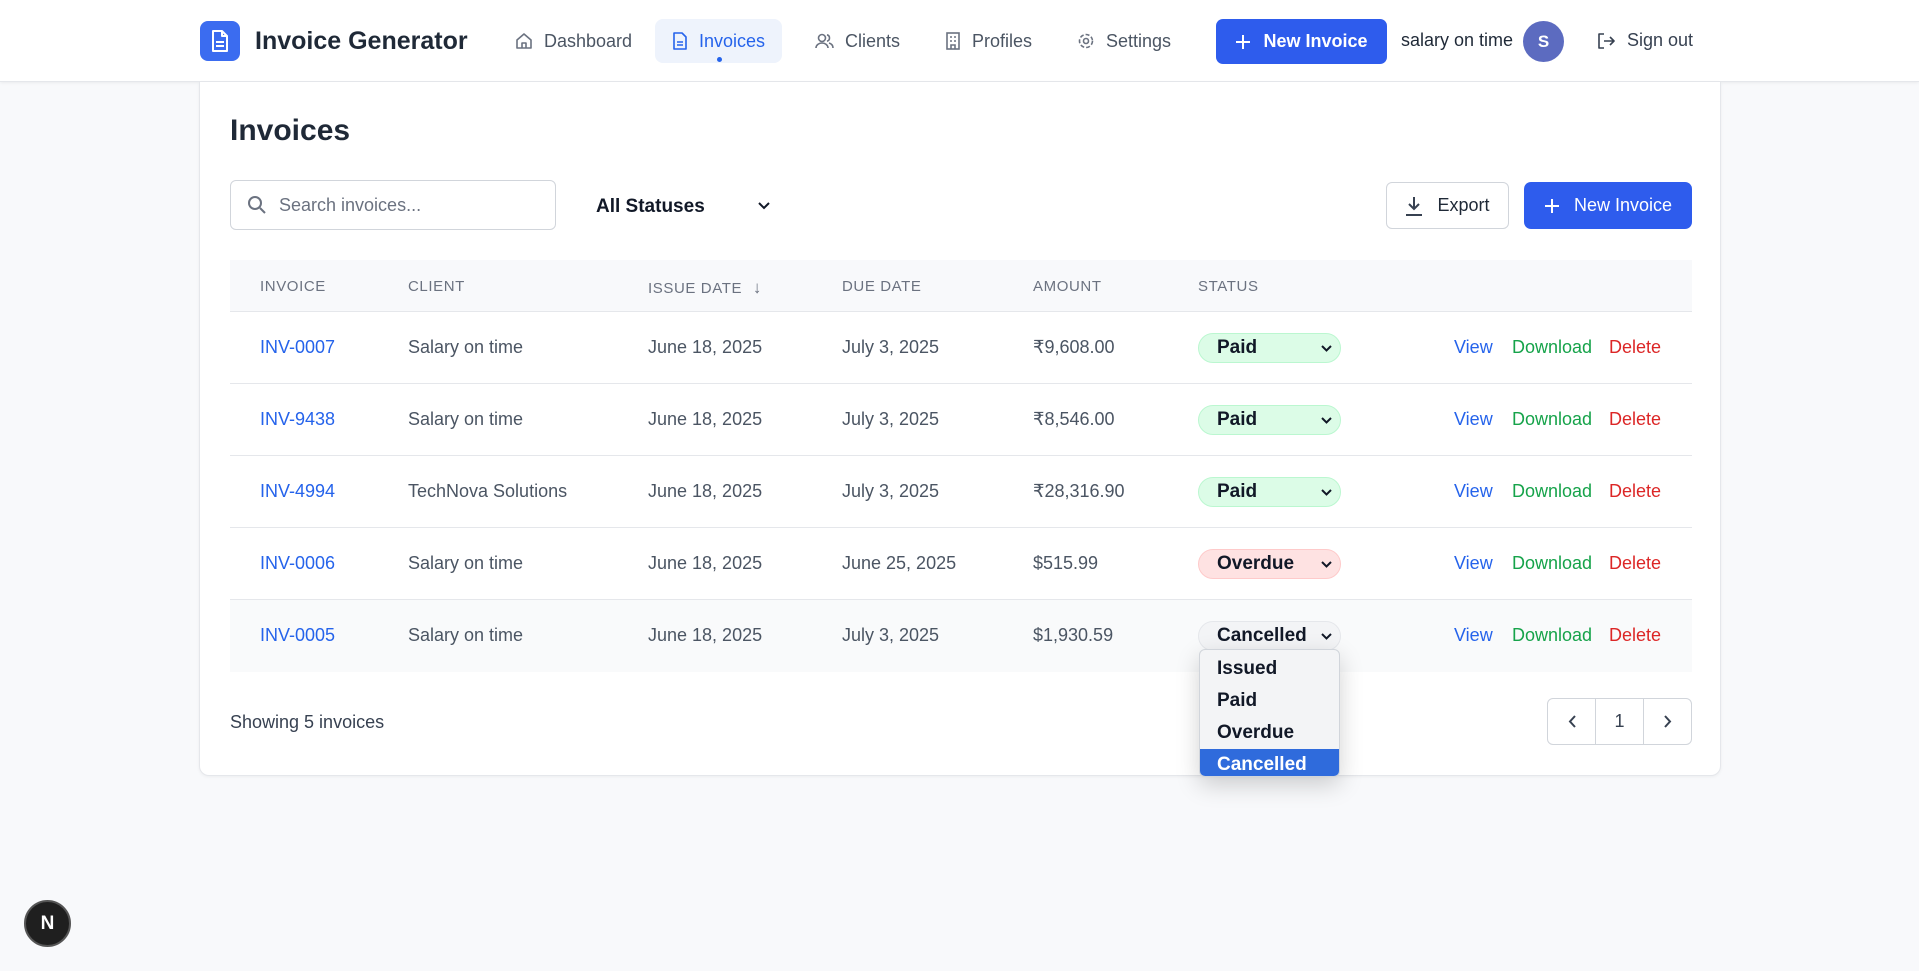  Describe the element at coordinates (1067, 286) in the screenshot. I see `column-header-amount: AMOUNT` at that location.